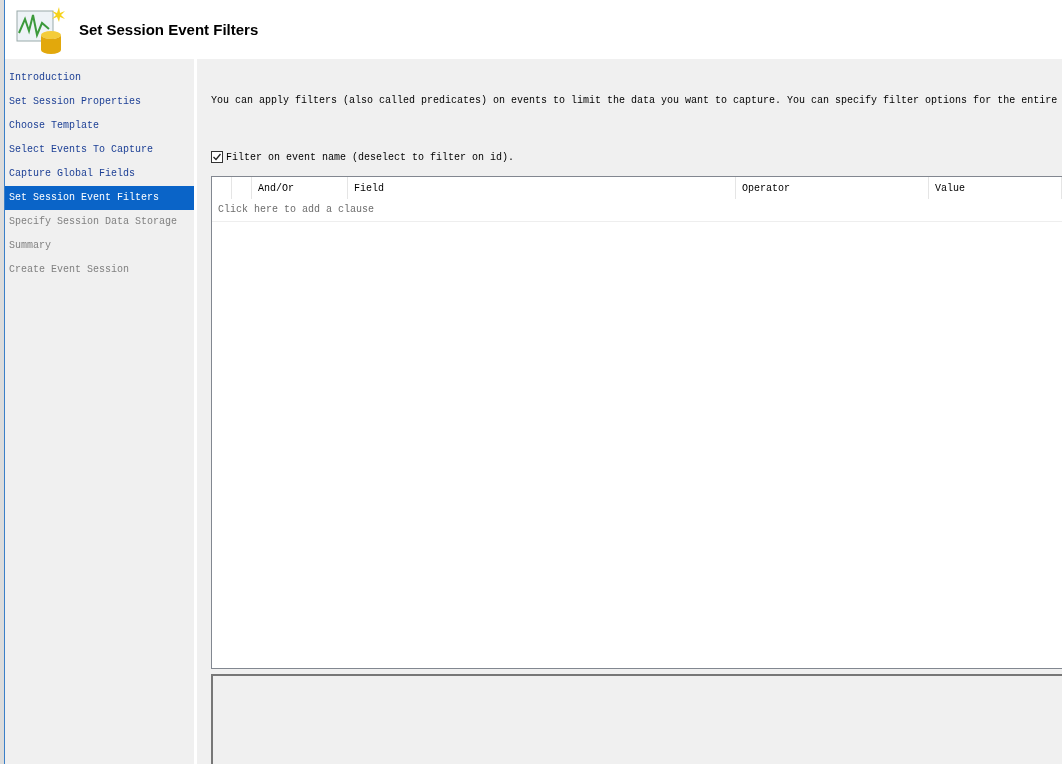  What do you see at coordinates (832, 188) in the screenshot?
I see `column-header: Operator` at bounding box center [832, 188].